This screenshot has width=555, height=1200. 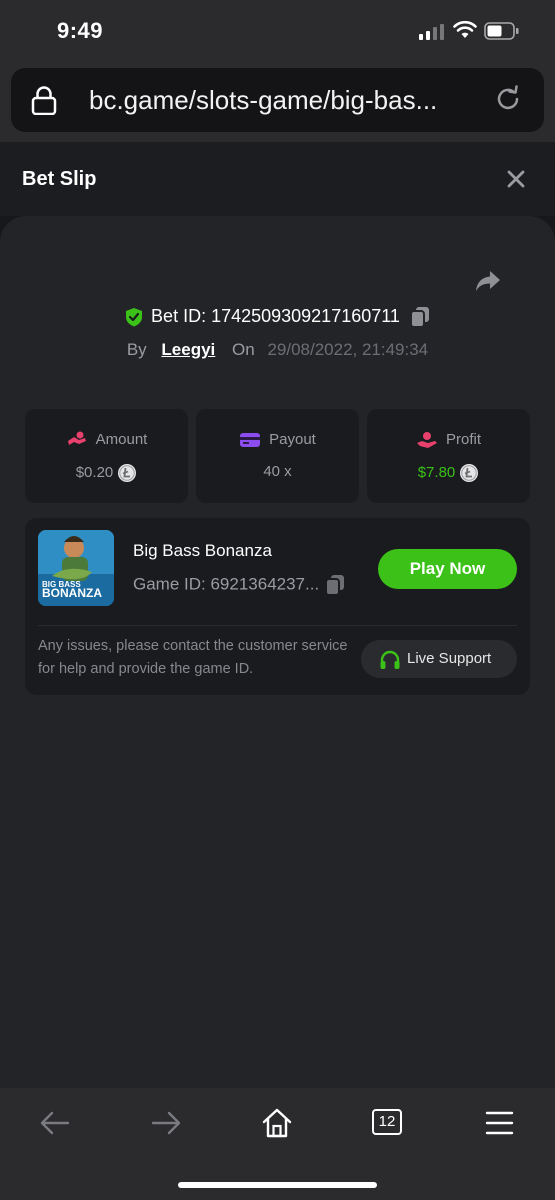 What do you see at coordinates (463, 439) in the screenshot?
I see `stat-profit-label: Profit` at bounding box center [463, 439].